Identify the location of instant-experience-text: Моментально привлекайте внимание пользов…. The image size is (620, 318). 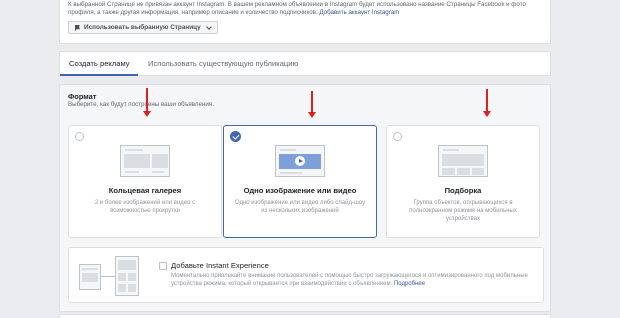
(349, 280).